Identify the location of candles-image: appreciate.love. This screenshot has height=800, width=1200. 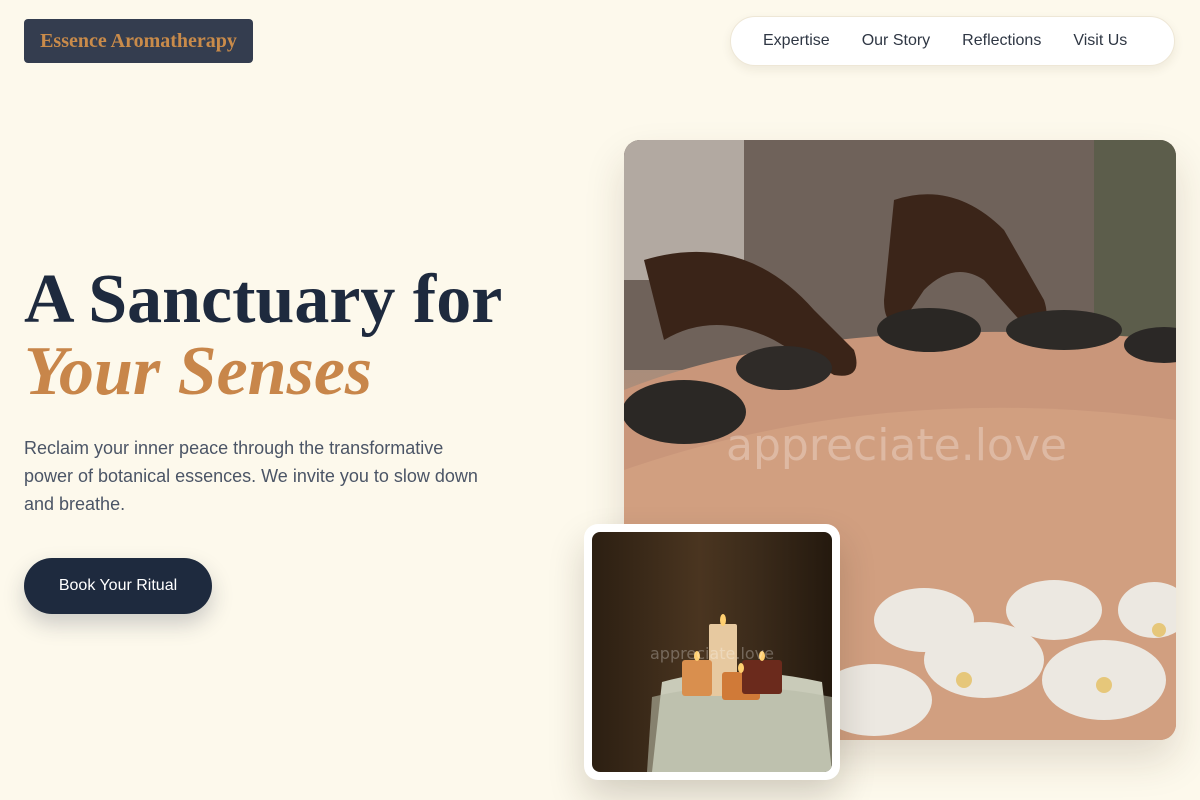
(712, 652).